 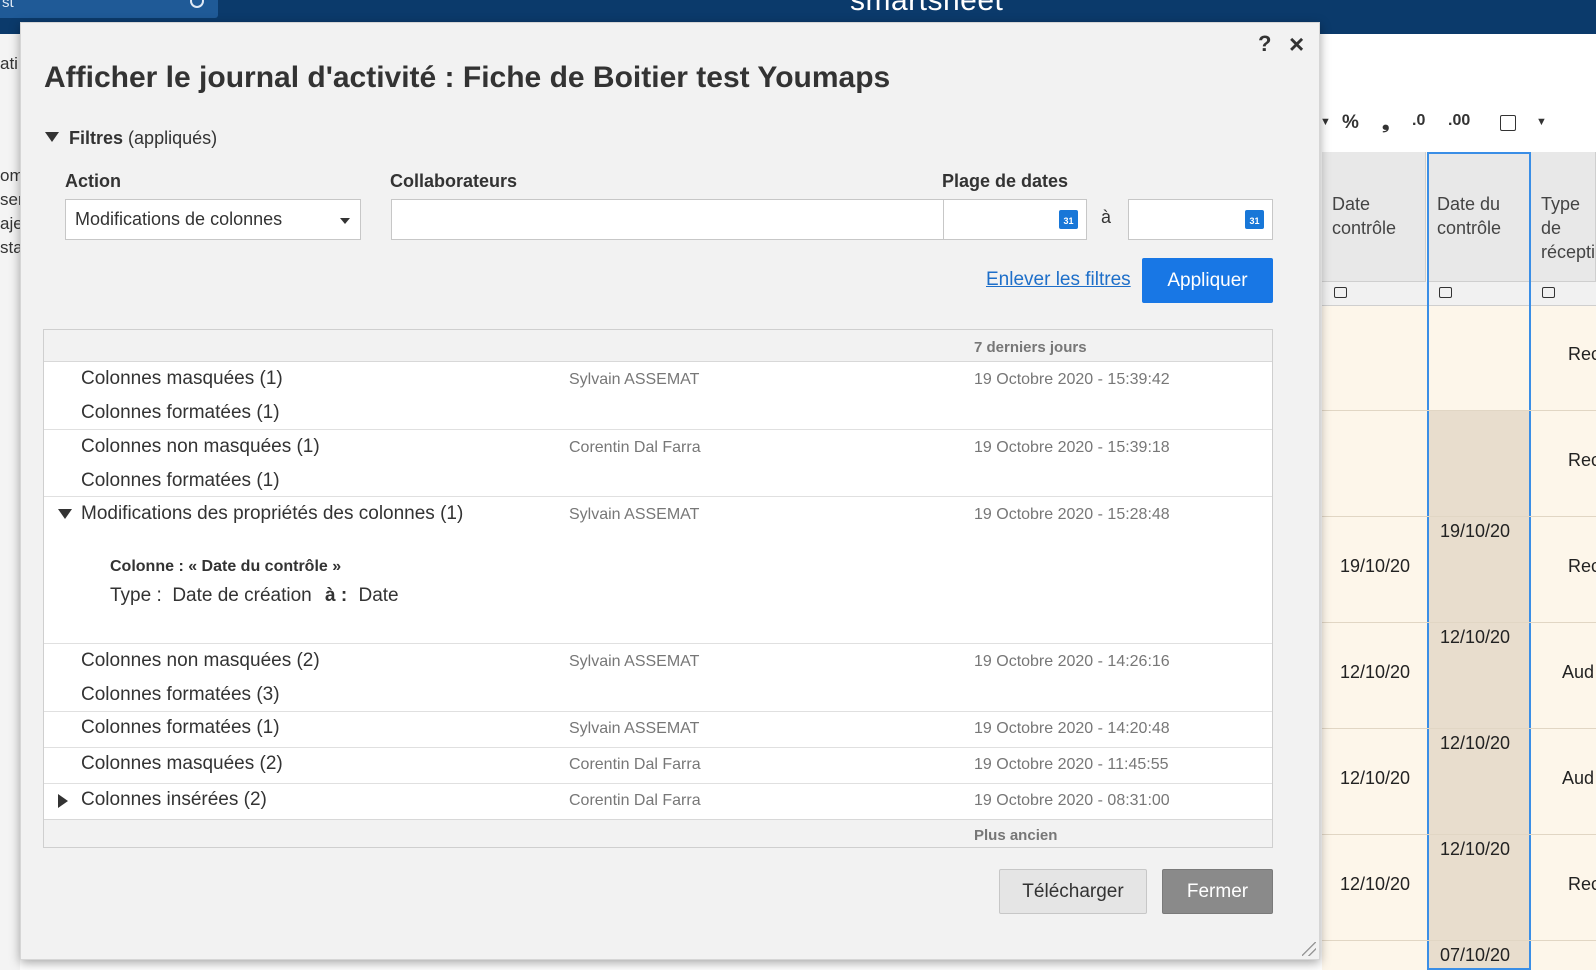 I want to click on column-title: contrôle, so click(x=1364, y=228).